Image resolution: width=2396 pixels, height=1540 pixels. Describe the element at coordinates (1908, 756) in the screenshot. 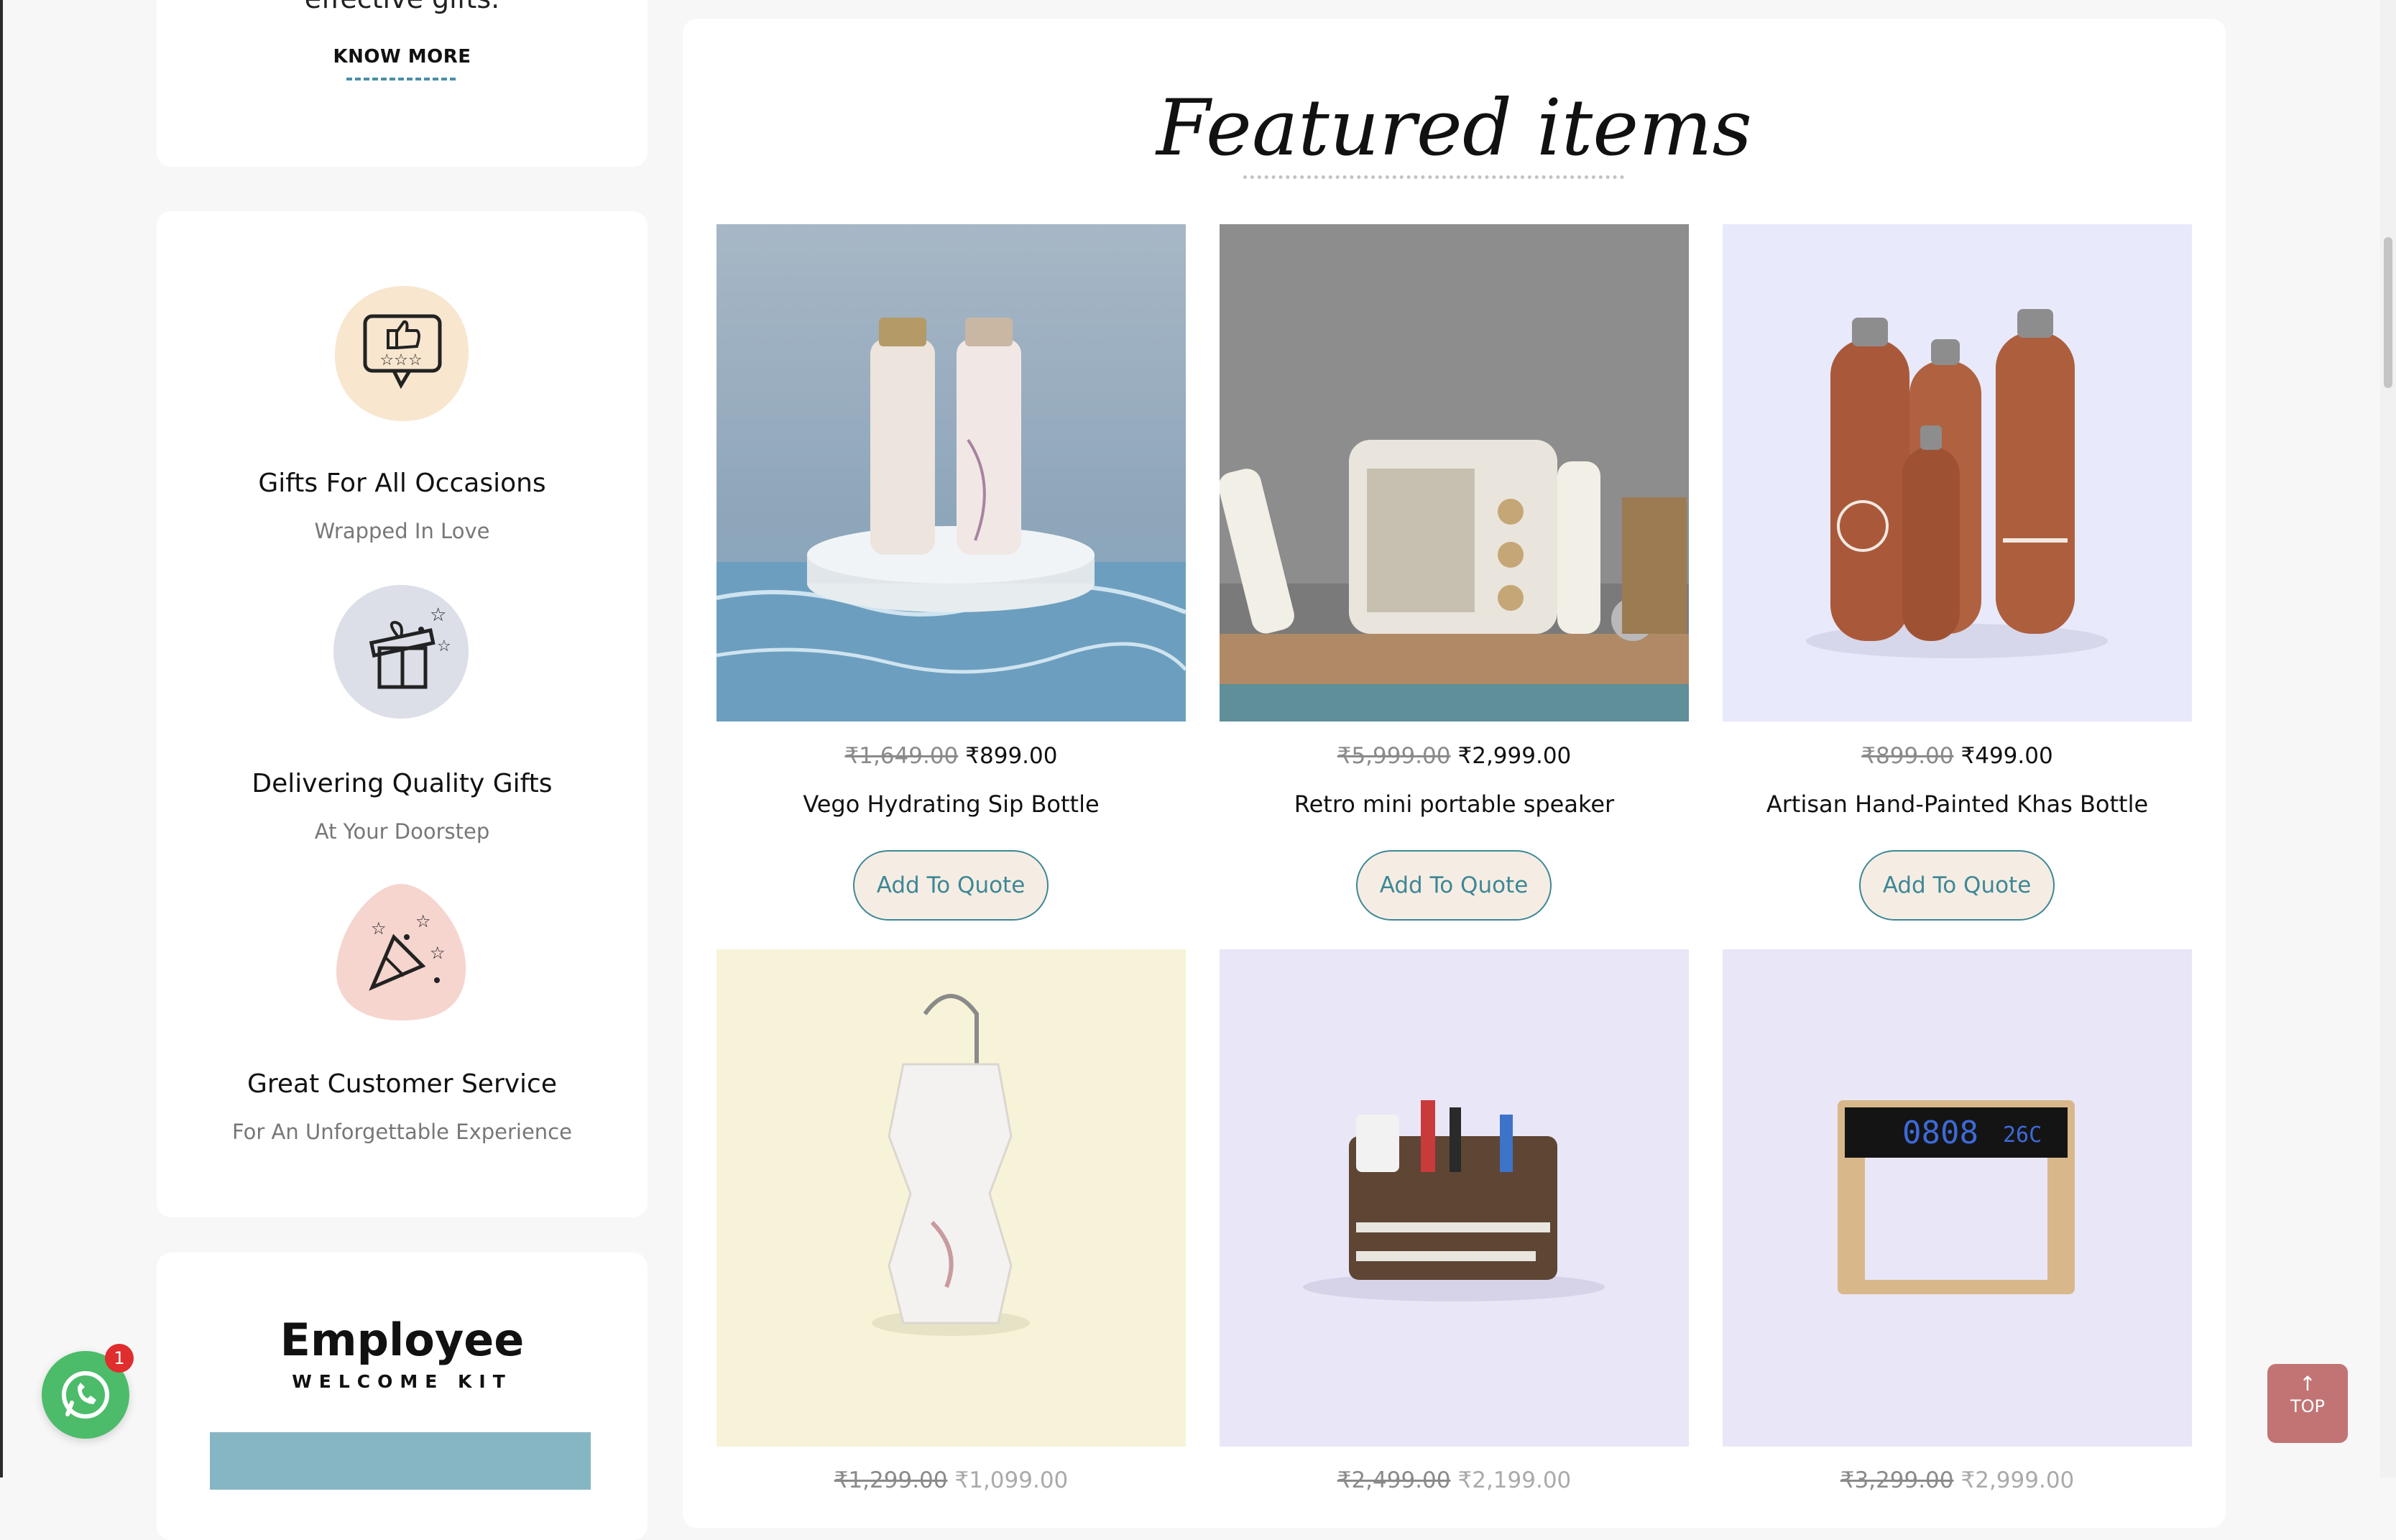

I see `old-price: ₹899.00` at that location.